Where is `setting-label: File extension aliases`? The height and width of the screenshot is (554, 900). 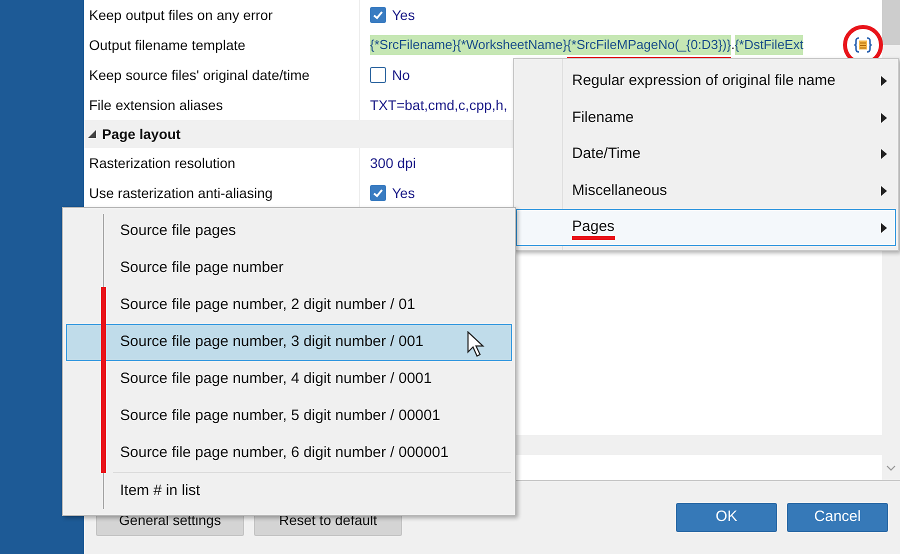
setting-label: File extension aliases is located at coordinates (156, 105).